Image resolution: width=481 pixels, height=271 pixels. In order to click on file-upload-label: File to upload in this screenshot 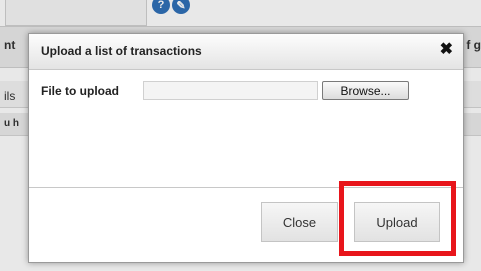, I will do `click(80, 91)`.